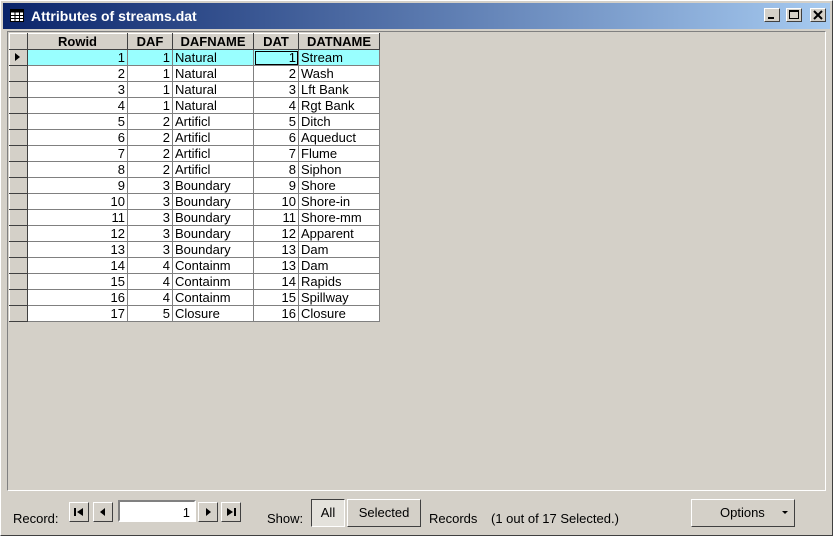 This screenshot has height=536, width=833. What do you see at coordinates (339, 297) in the screenshot?
I see `cell-datname: Spillway` at bounding box center [339, 297].